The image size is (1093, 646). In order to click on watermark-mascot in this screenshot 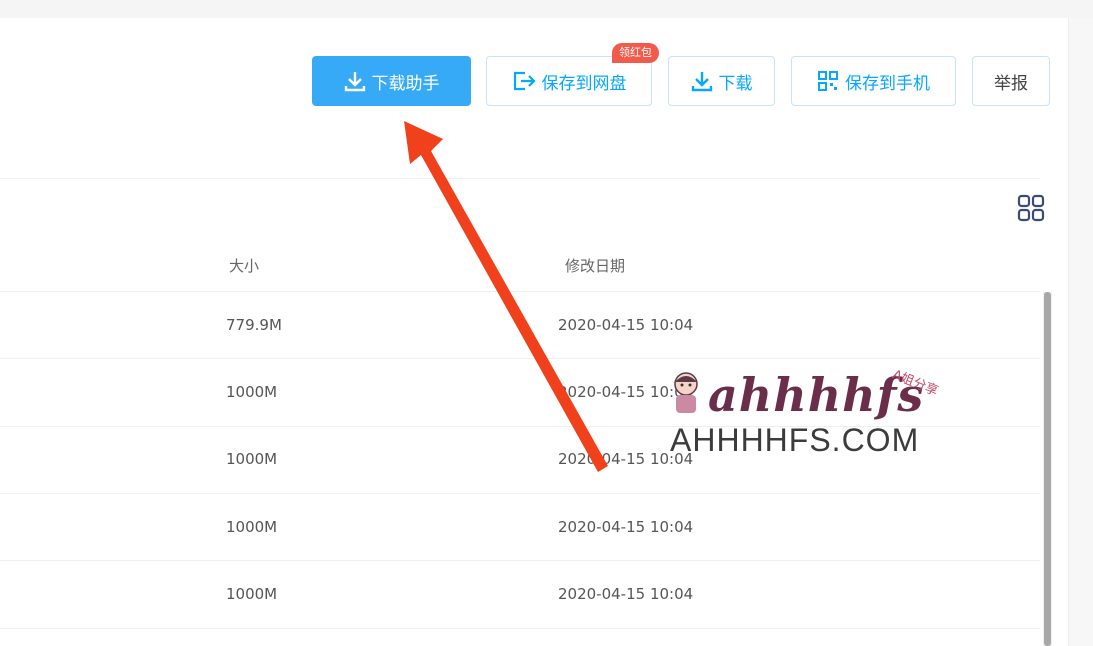, I will do `click(686, 395)`.